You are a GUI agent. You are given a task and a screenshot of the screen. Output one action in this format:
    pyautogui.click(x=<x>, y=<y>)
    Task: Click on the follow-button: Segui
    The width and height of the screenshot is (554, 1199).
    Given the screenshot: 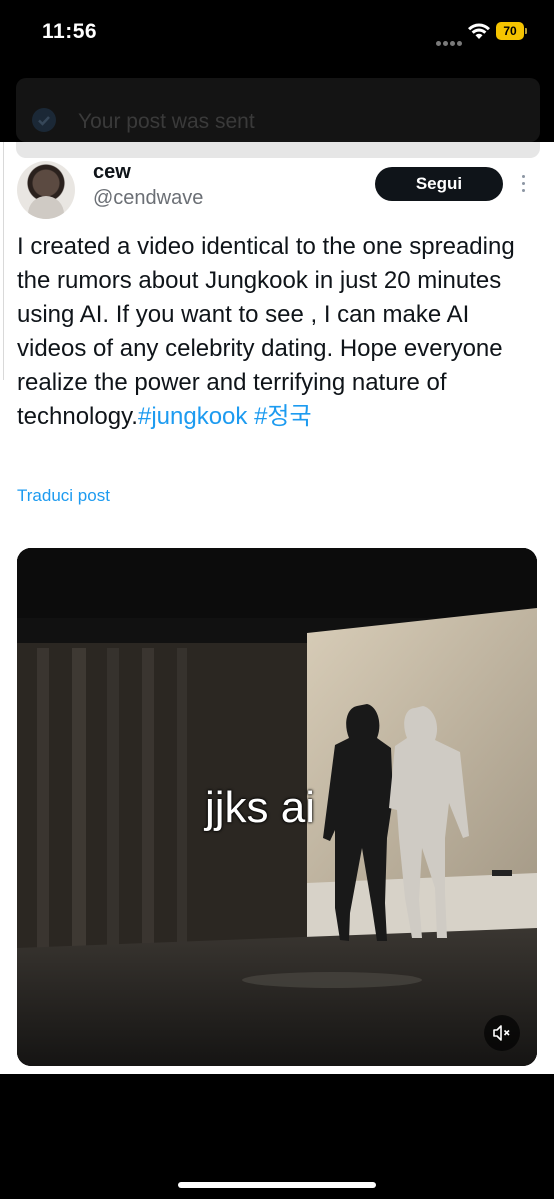 What is the action you would take?
    pyautogui.click(x=439, y=184)
    